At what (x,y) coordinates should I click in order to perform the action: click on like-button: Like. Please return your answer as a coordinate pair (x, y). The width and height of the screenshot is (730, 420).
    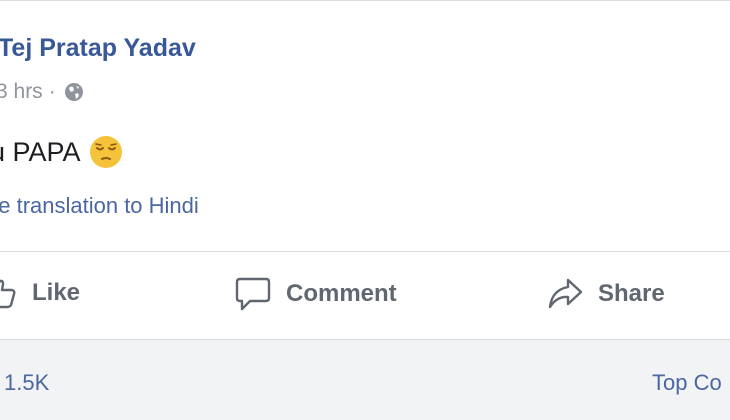
    Looking at the image, I should click on (40, 293).